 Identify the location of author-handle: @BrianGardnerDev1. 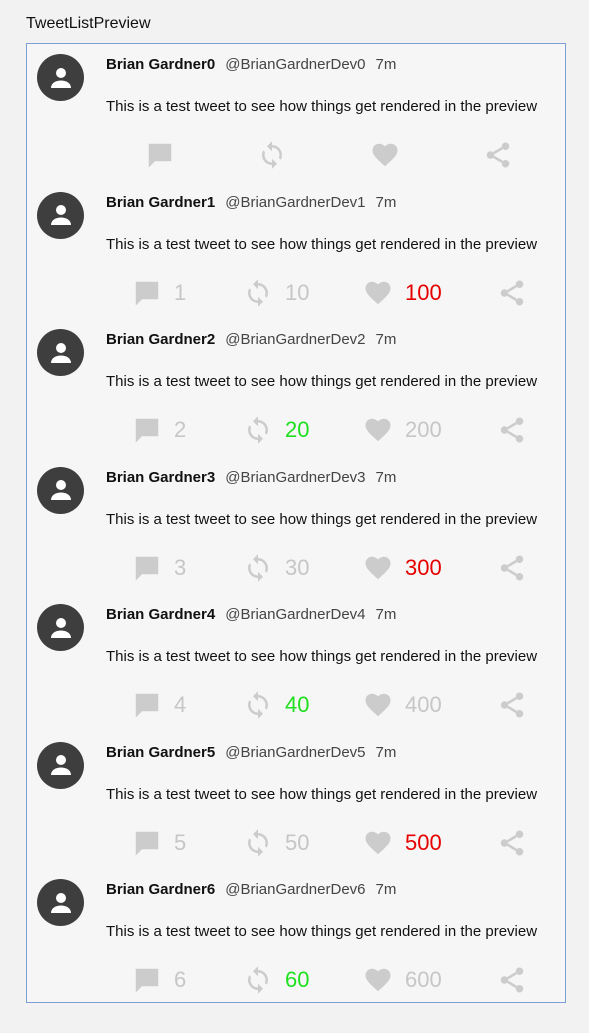
(295, 202).